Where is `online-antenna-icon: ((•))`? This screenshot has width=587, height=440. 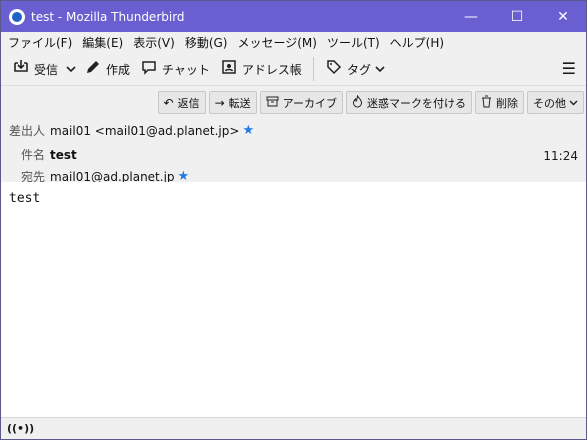 online-antenna-icon: ((•)) is located at coordinates (20, 428).